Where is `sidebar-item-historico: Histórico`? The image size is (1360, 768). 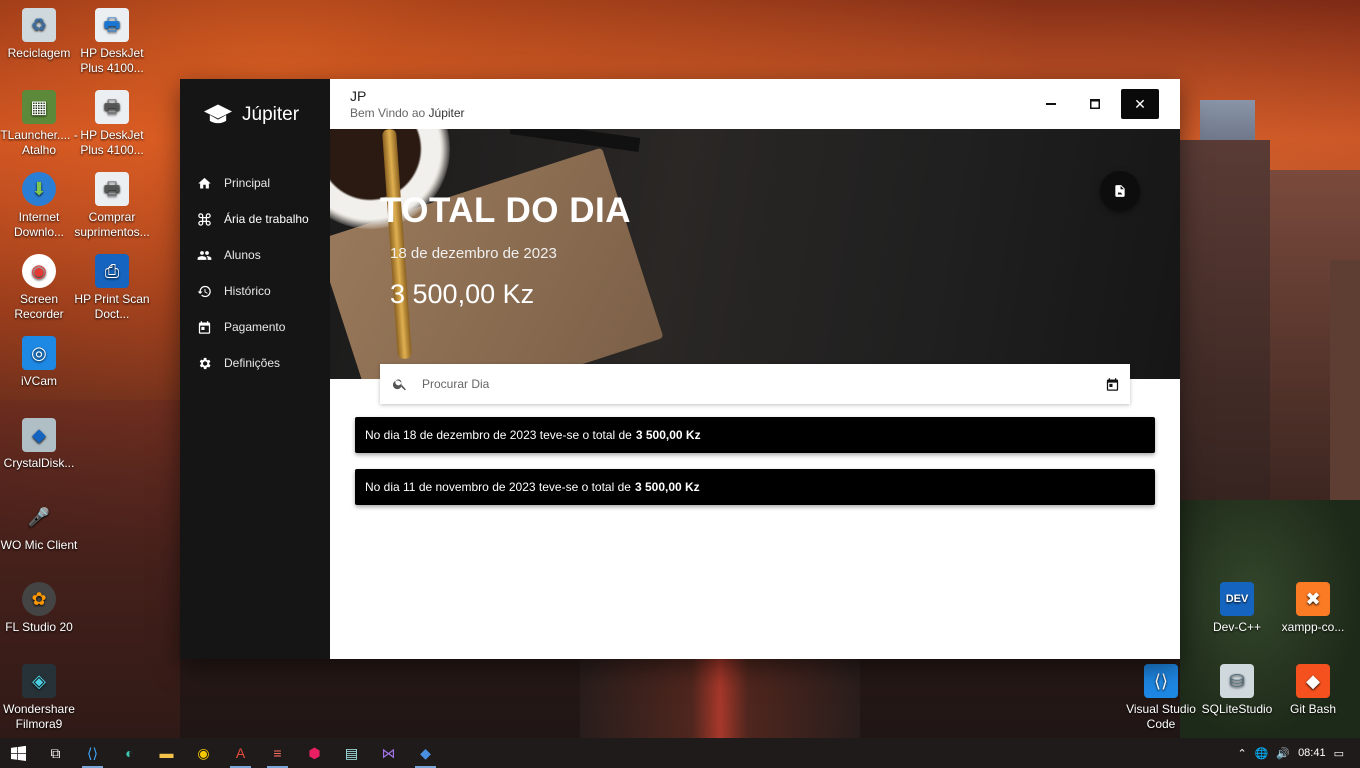
sidebar-item-historico: Histórico is located at coordinates (255, 291).